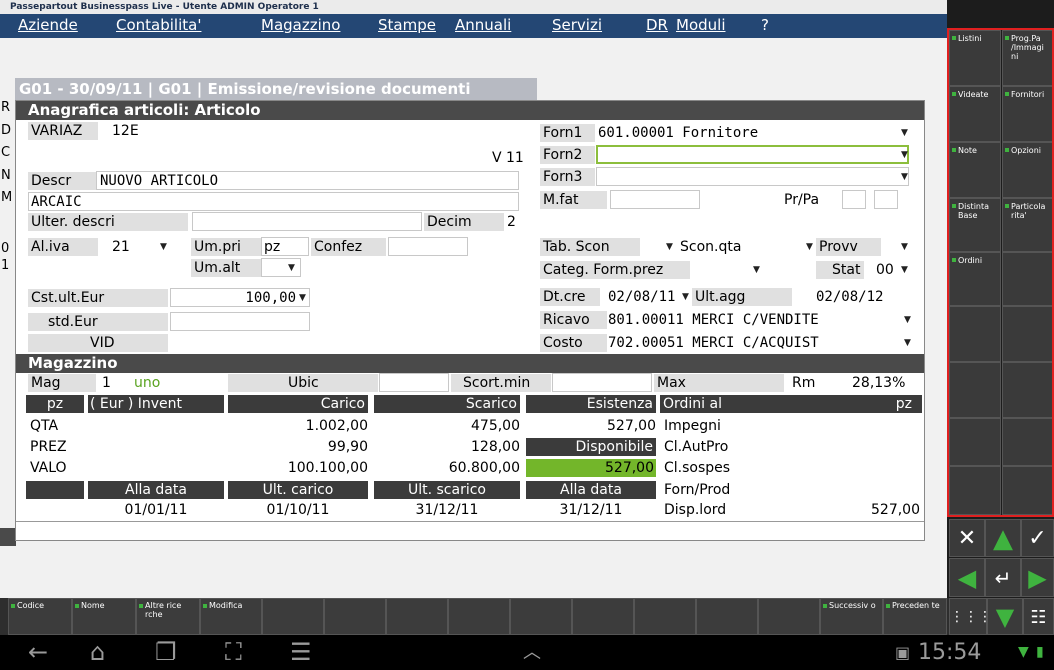  I want to click on mag-number: 1, so click(106, 383).